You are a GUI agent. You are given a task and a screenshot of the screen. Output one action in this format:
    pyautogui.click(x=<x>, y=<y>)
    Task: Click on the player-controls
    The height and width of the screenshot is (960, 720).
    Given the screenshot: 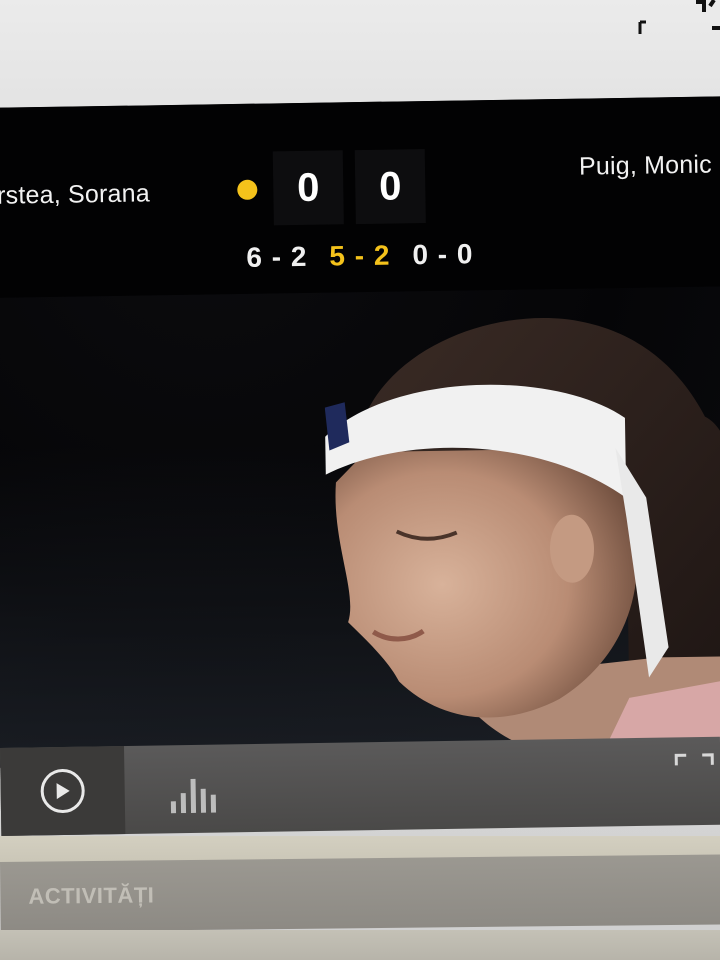 What is the action you would take?
    pyautogui.click(x=360, y=786)
    